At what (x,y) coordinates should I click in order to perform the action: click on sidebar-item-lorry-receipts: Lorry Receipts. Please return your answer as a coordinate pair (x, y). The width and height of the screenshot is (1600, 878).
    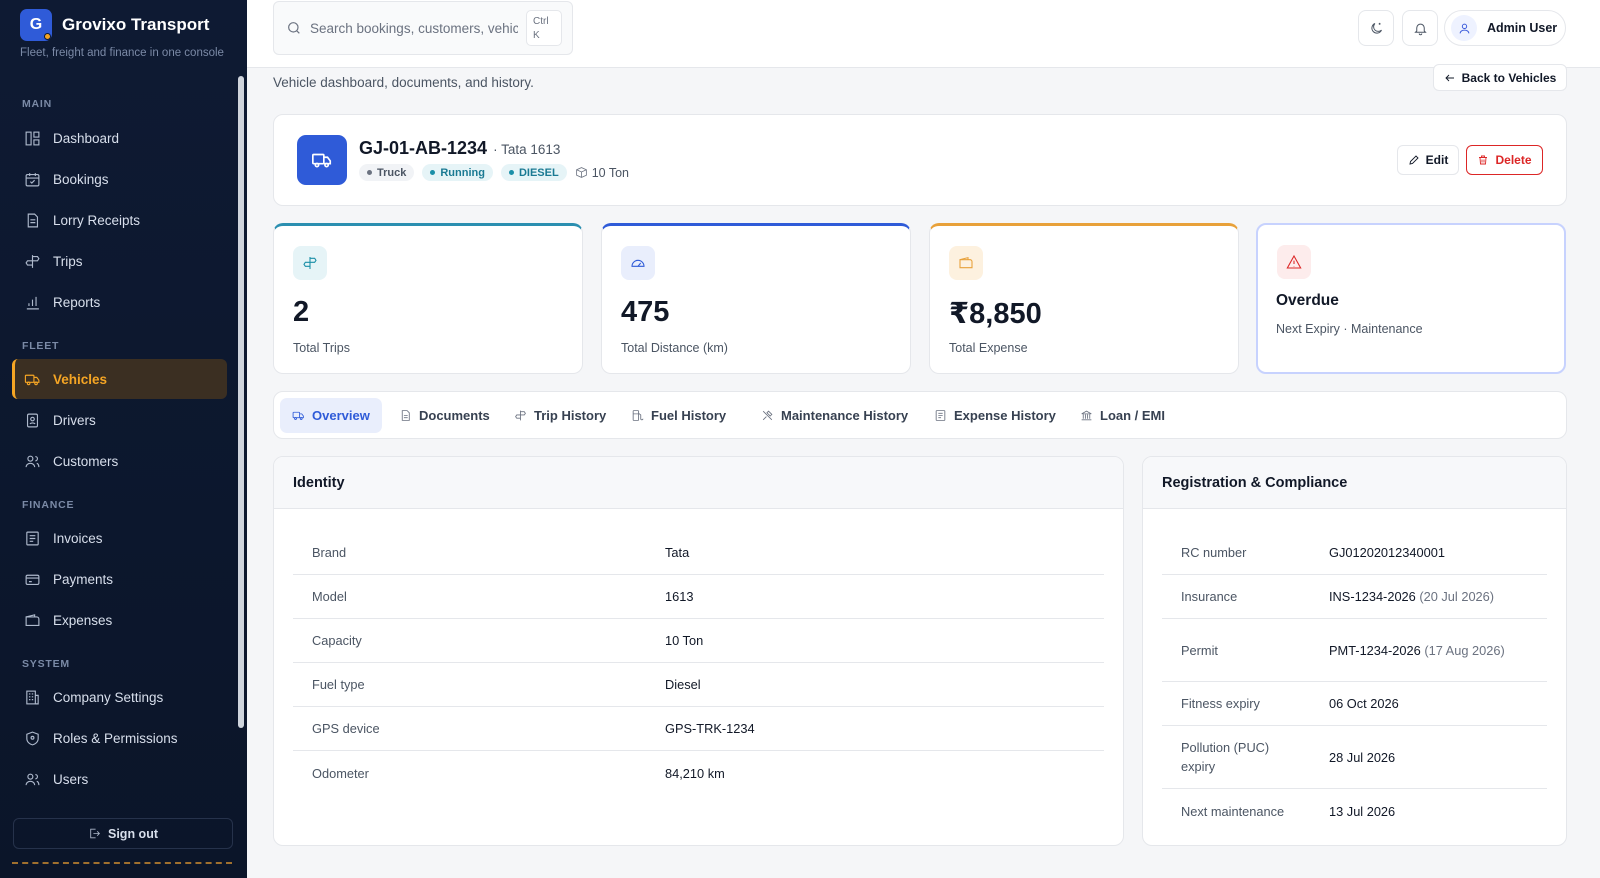
    Looking at the image, I should click on (119, 220).